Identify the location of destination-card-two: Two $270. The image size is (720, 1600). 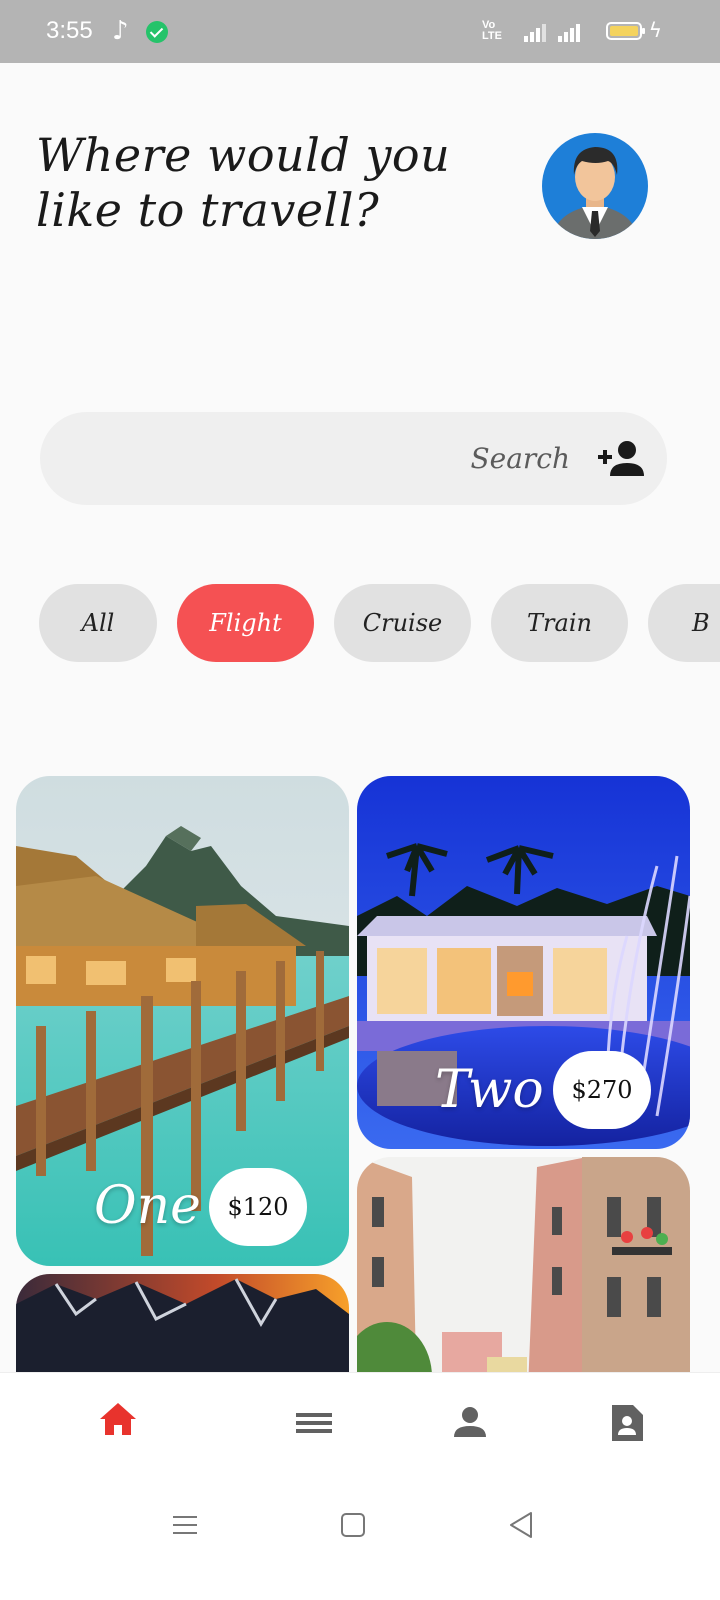
(523, 962).